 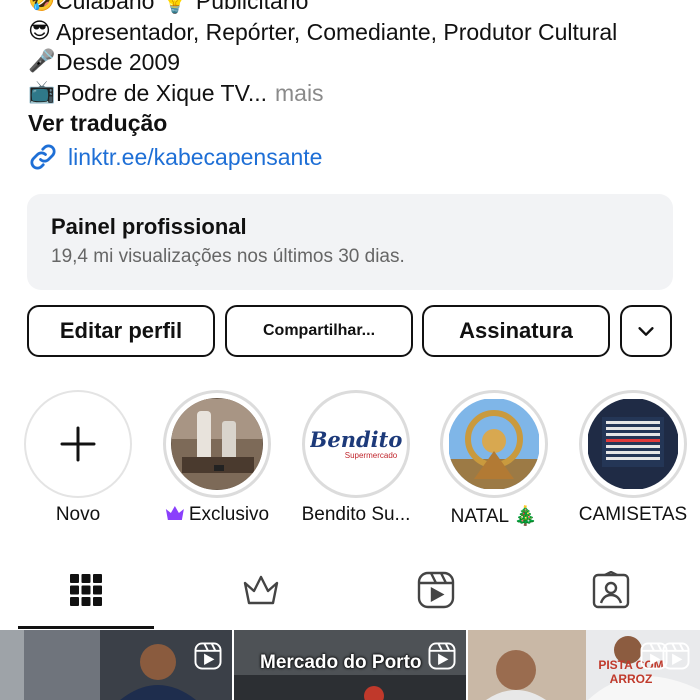 What do you see at coordinates (97, 123) in the screenshot?
I see `see-translation-link: Ver tradução` at bounding box center [97, 123].